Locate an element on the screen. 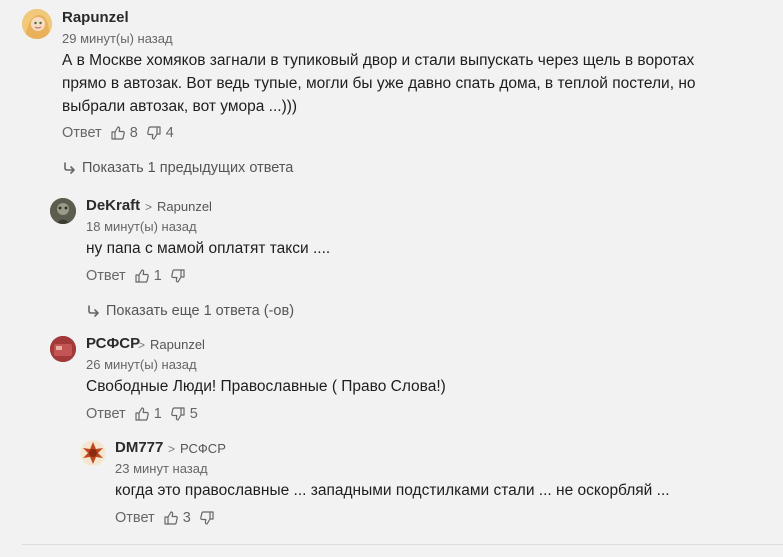 This screenshot has width=783, height=557. comment-actions: Ответ 1 5 is located at coordinates (146, 414).